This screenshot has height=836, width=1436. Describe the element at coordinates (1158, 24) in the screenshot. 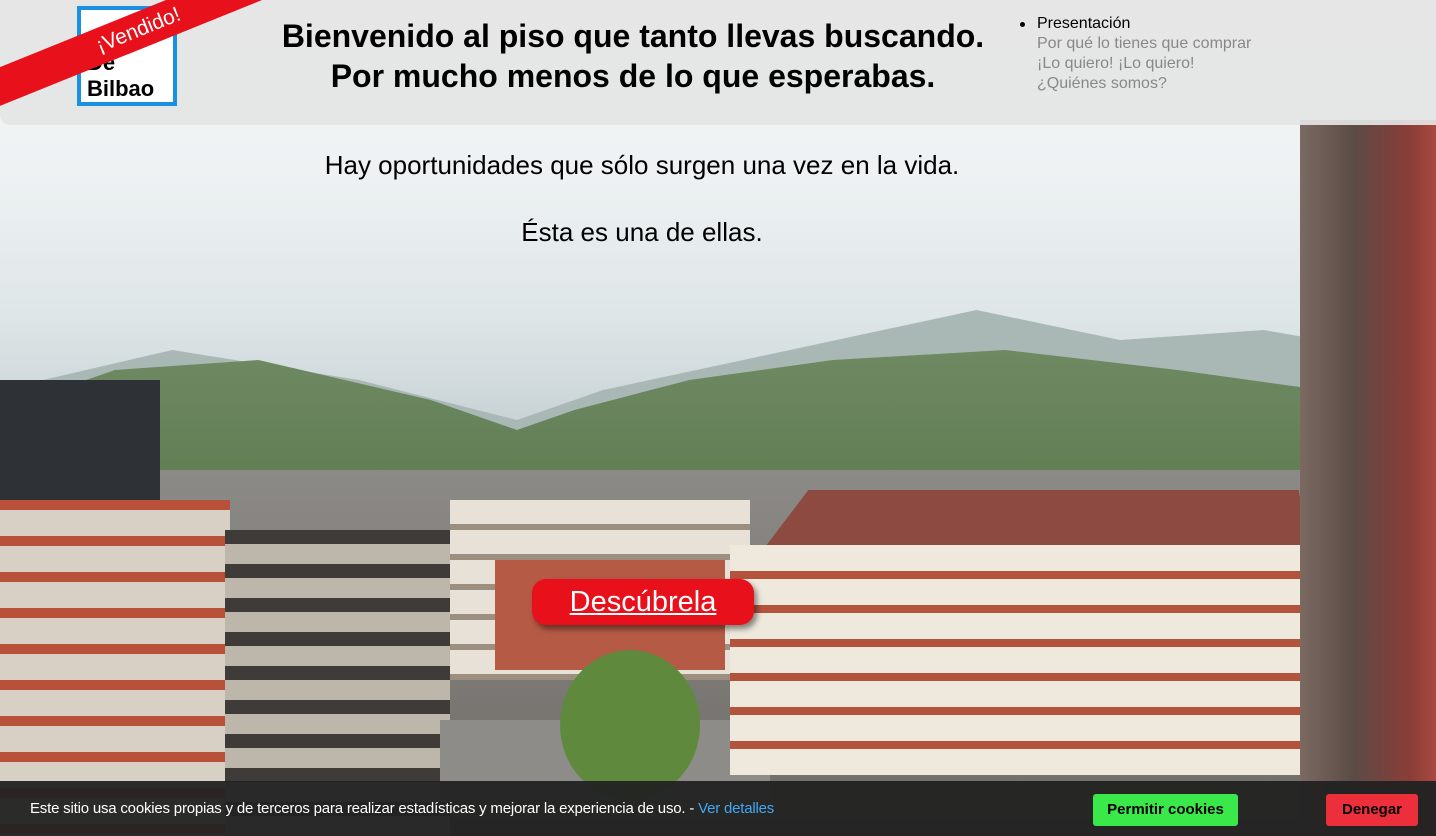

I see `nav-item-presentacion: Presentación` at that location.